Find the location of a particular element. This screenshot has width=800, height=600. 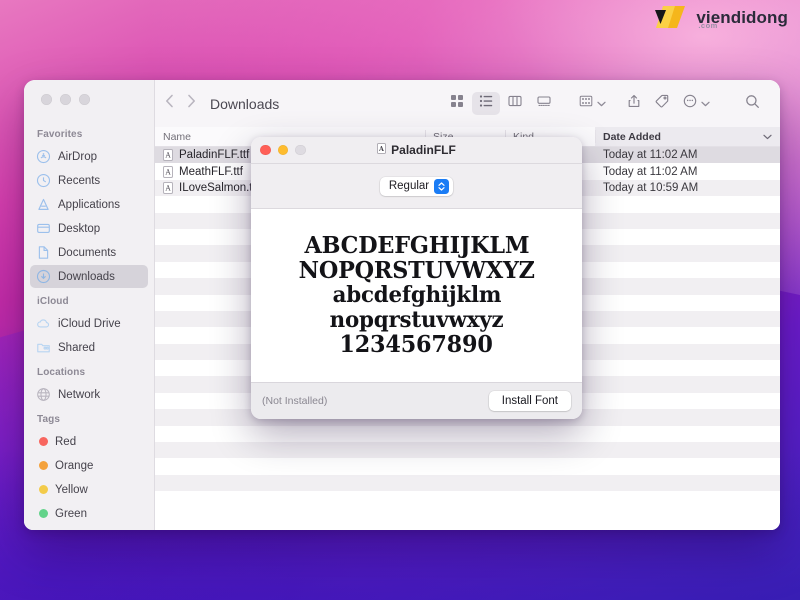

finder-close-button is located at coordinates (46, 99).